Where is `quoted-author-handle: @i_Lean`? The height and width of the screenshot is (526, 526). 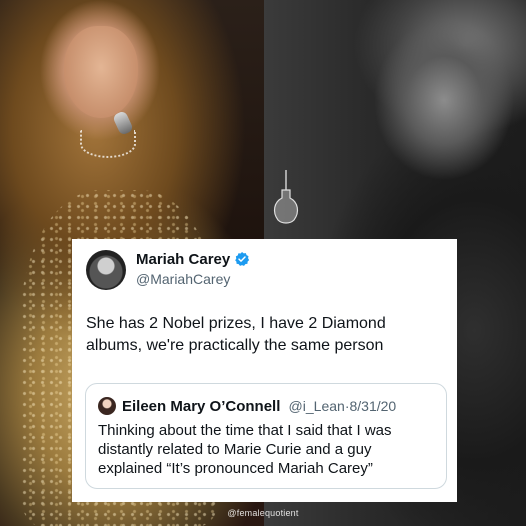
quoted-author-handle: @i_Lean is located at coordinates (317, 406).